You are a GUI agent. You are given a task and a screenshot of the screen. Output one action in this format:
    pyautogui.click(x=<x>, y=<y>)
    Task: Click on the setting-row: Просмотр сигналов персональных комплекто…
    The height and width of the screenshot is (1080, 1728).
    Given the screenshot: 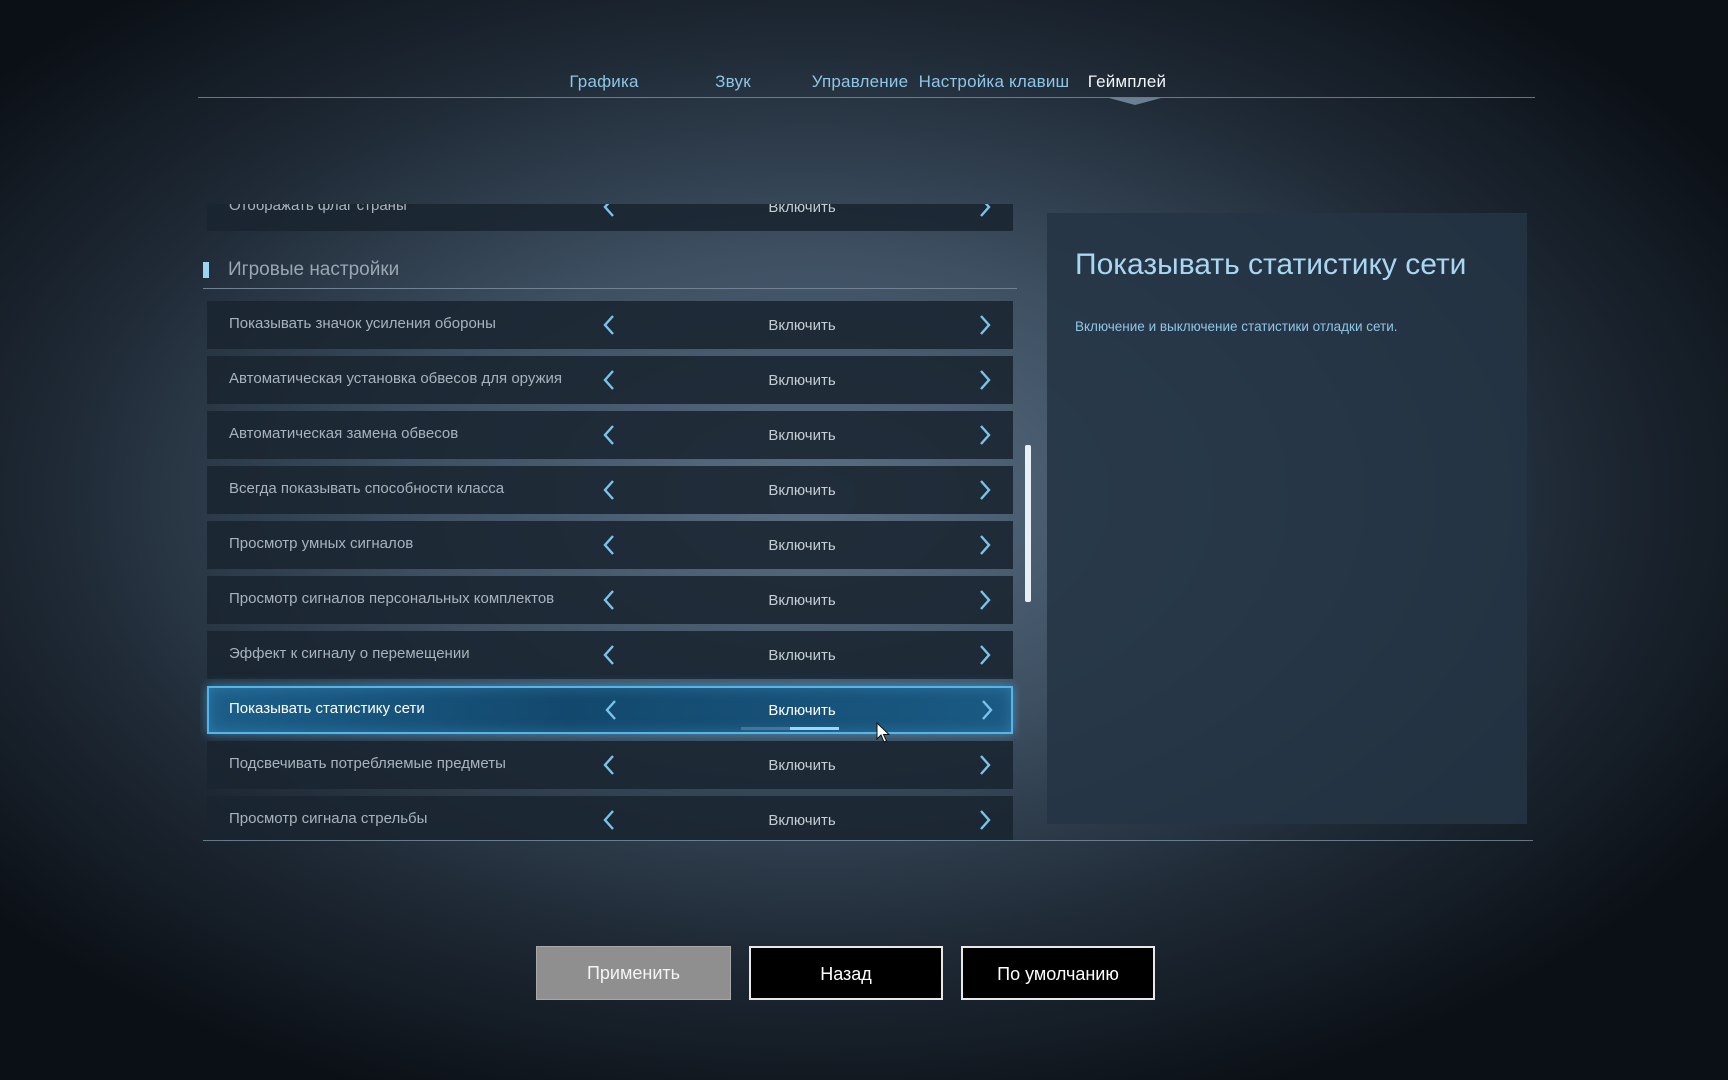 What is the action you would take?
    pyautogui.click(x=610, y=600)
    